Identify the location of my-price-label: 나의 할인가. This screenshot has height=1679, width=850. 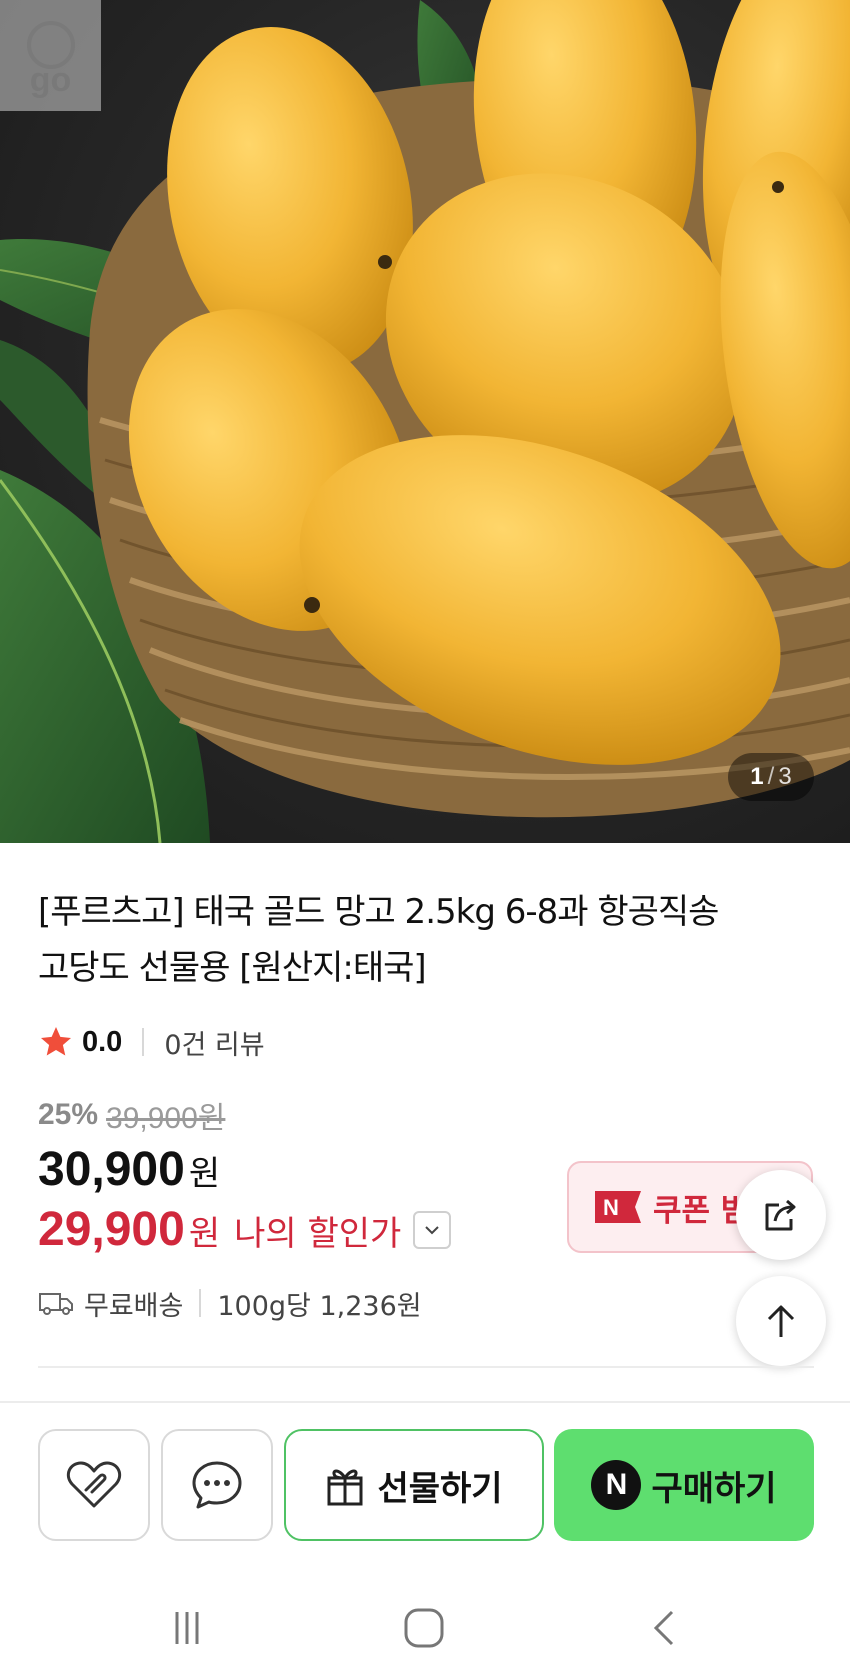
(318, 1234).